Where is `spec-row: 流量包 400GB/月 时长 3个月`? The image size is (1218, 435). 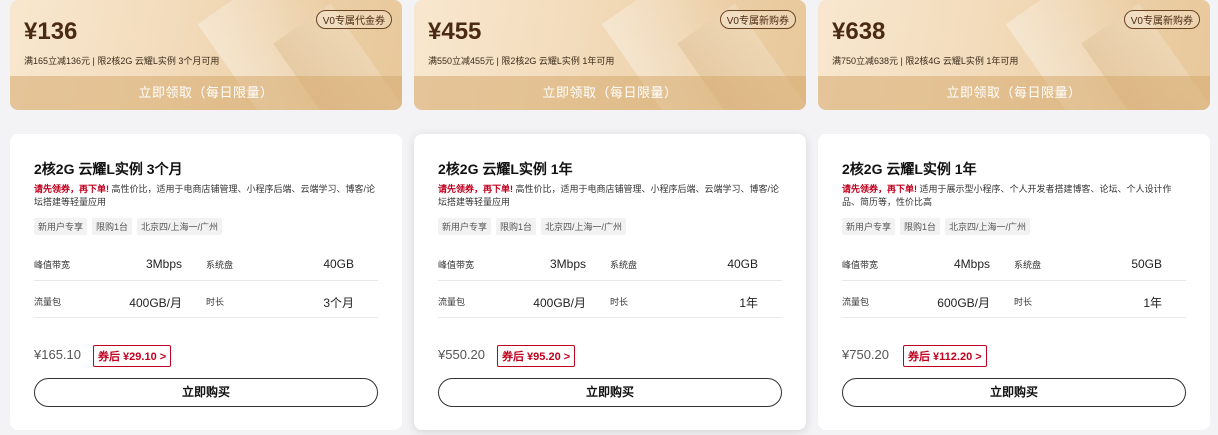 spec-row: 流量包 400GB/月 时长 3个月 is located at coordinates (206, 302).